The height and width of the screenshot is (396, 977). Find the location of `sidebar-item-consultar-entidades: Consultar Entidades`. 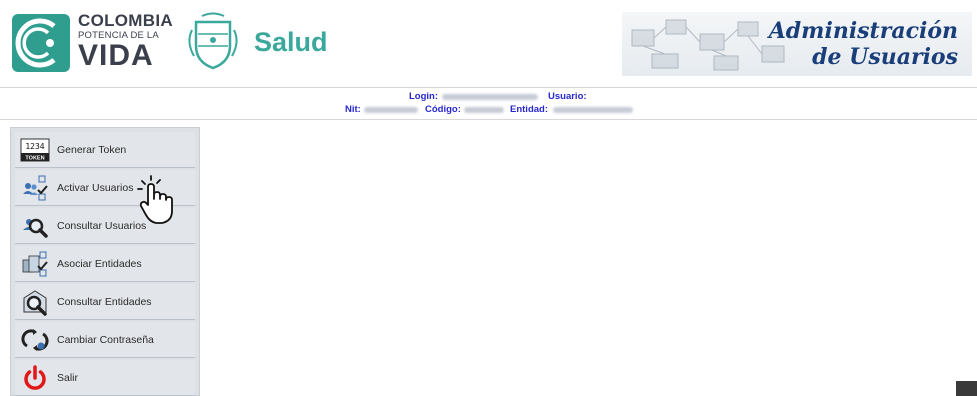

sidebar-item-consultar-entidades: Consultar Entidades is located at coordinates (105, 302).